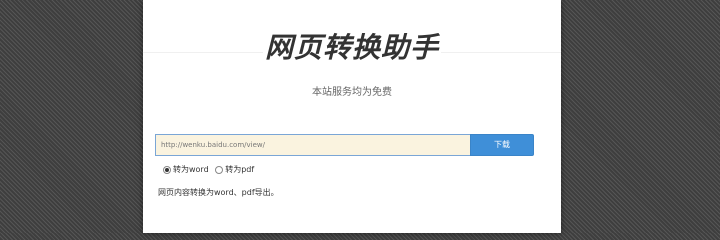 This screenshot has width=720, height=240. Describe the element at coordinates (191, 169) in the screenshot. I see `option-word-label: 转为word` at that location.